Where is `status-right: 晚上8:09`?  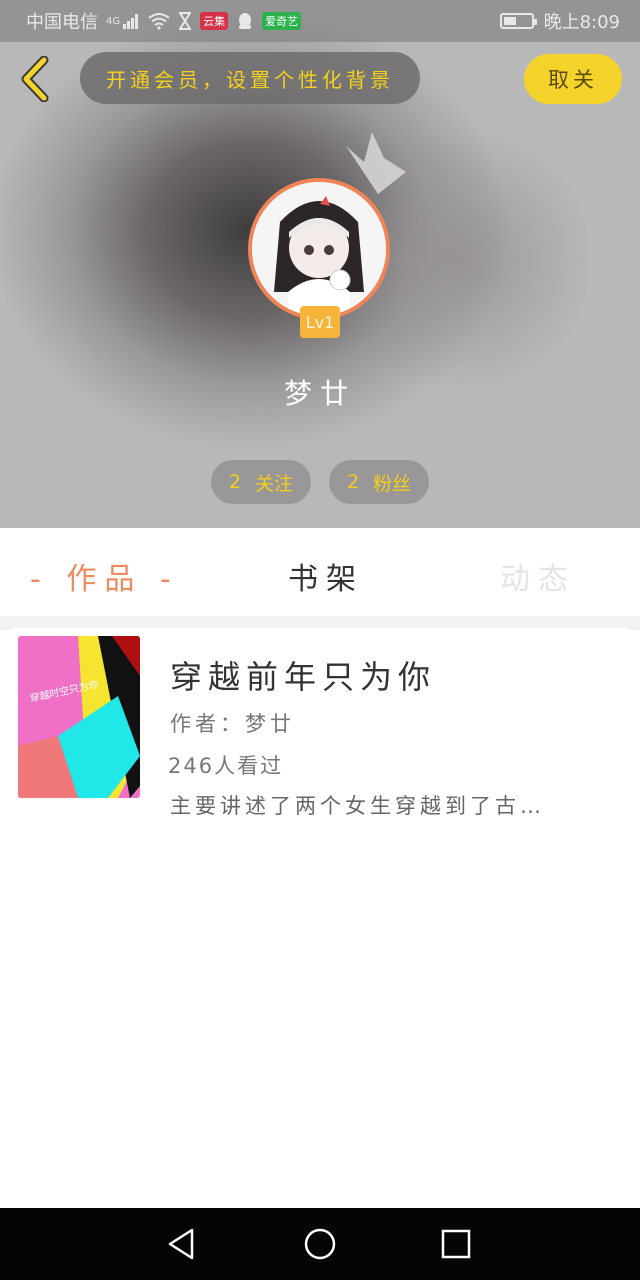 status-right: 晚上8:09 is located at coordinates (559, 21).